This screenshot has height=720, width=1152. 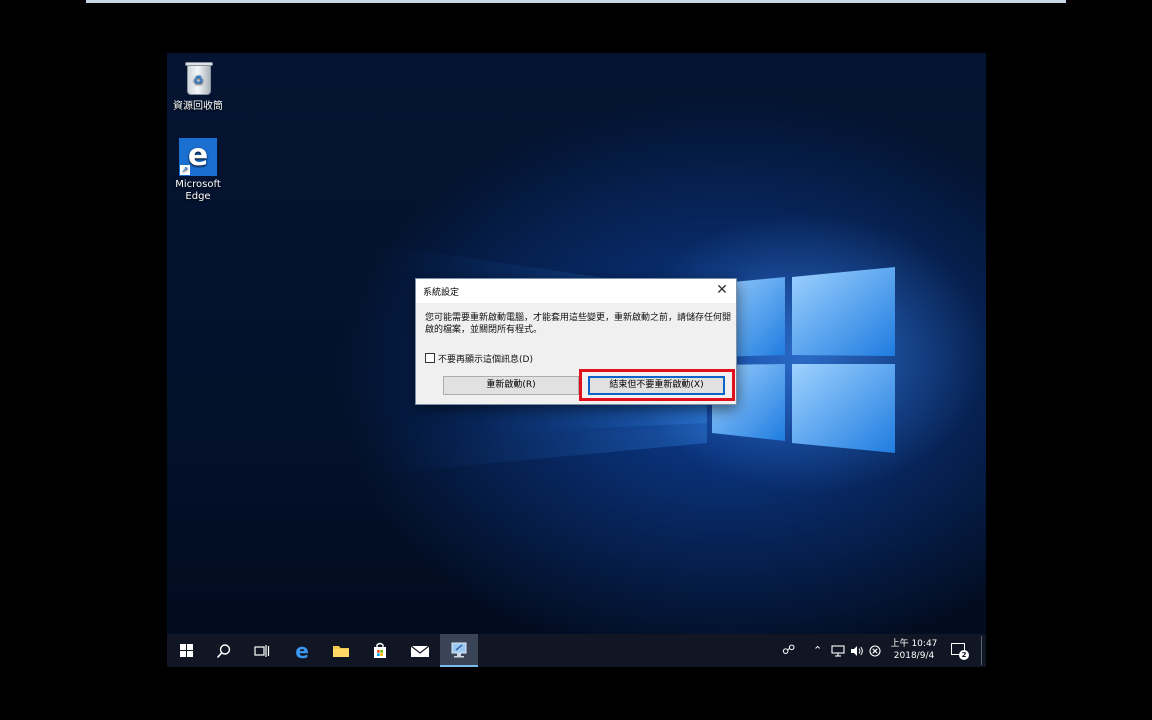 What do you see at coordinates (576, 1) in the screenshot?
I see `top-strip` at bounding box center [576, 1].